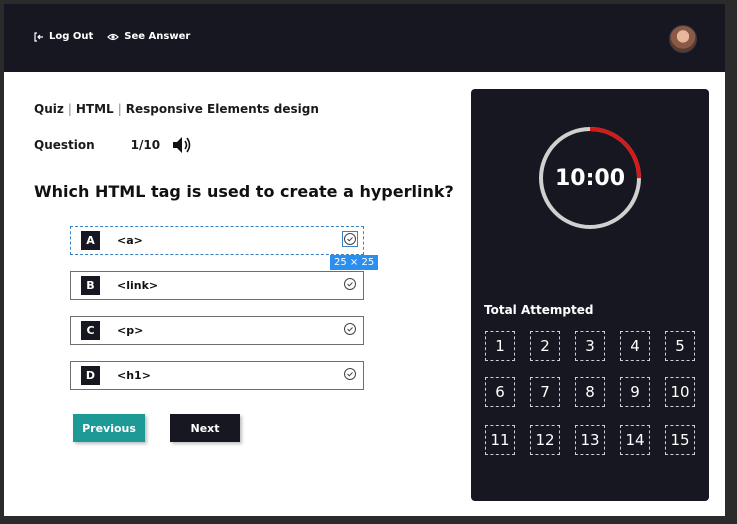 Image resolution: width=737 pixels, height=524 pixels. I want to click on selection-size-tag: 25 × 25, so click(354, 262).